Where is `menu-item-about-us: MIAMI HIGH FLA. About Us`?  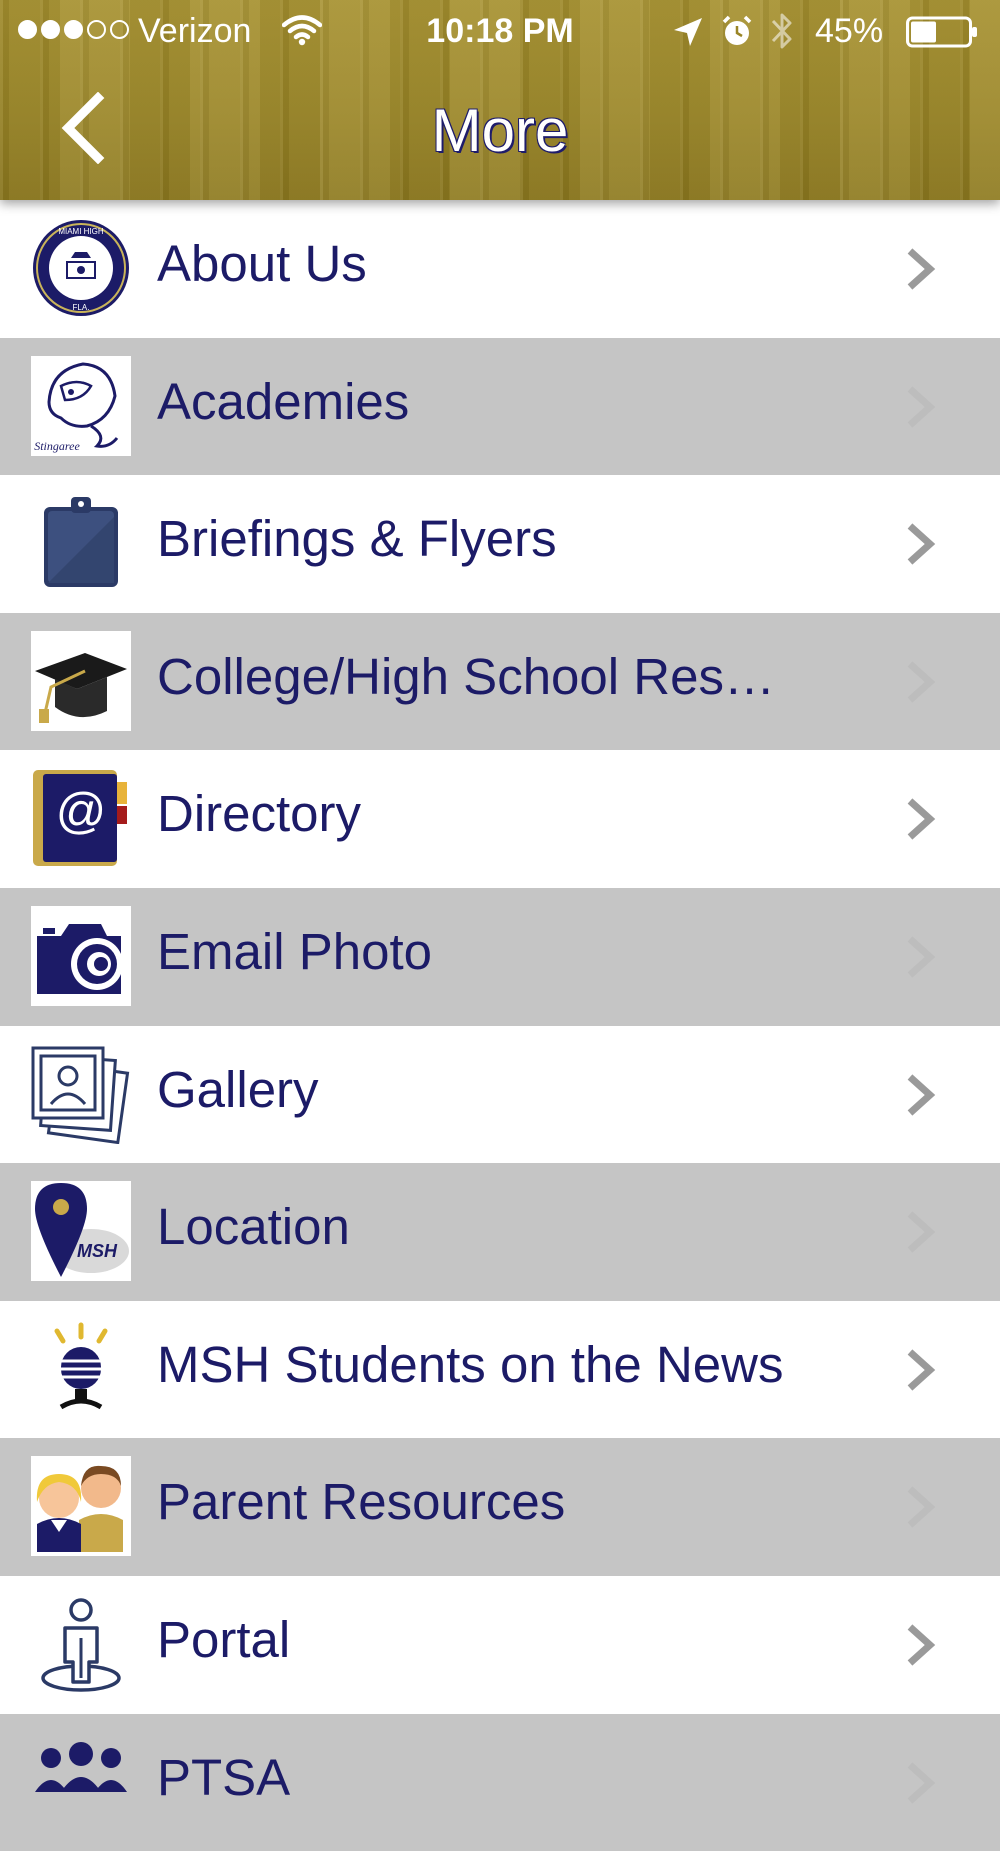
menu-item-about-us: MIAMI HIGH FLA. About Us is located at coordinates (500, 269).